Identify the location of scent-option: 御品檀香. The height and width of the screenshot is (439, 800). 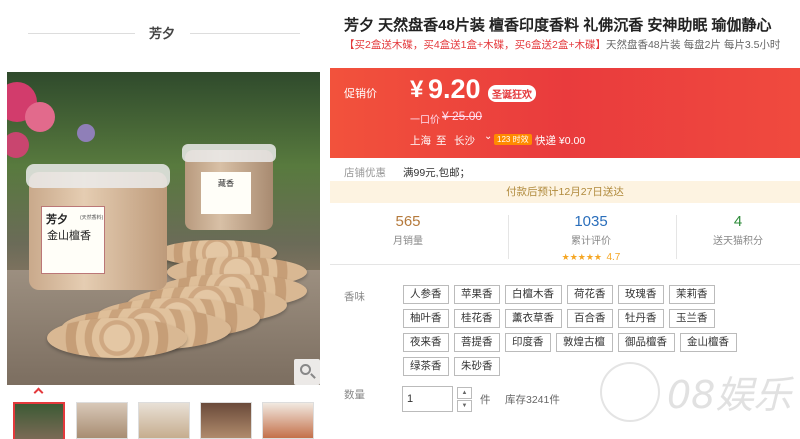
(646, 342).